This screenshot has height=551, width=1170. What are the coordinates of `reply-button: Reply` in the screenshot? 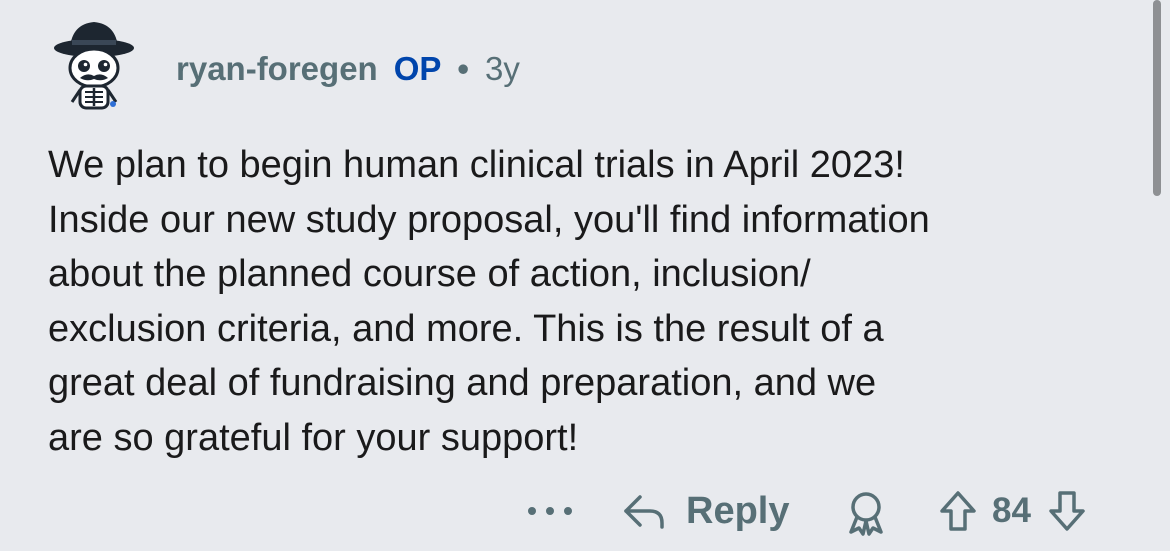 It's located at (704, 511).